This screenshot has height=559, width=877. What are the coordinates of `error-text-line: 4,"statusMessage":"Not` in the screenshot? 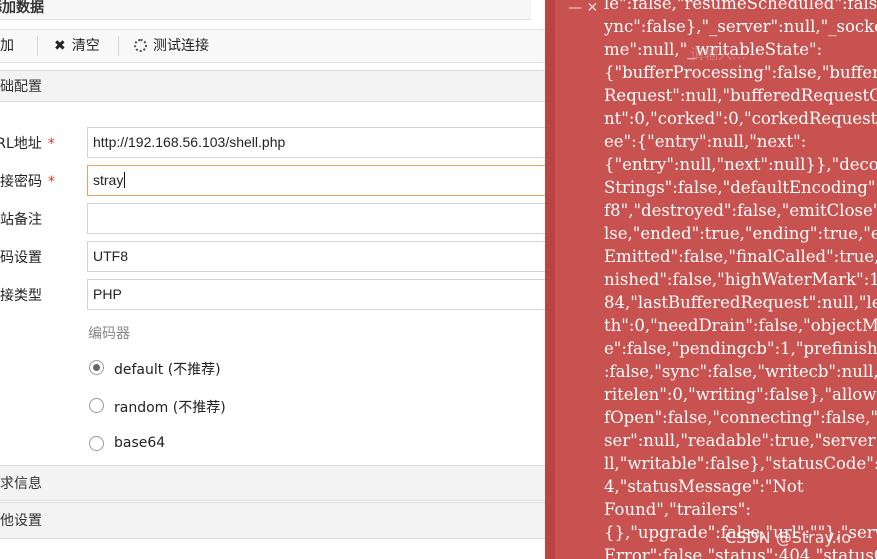 It's located at (704, 486).